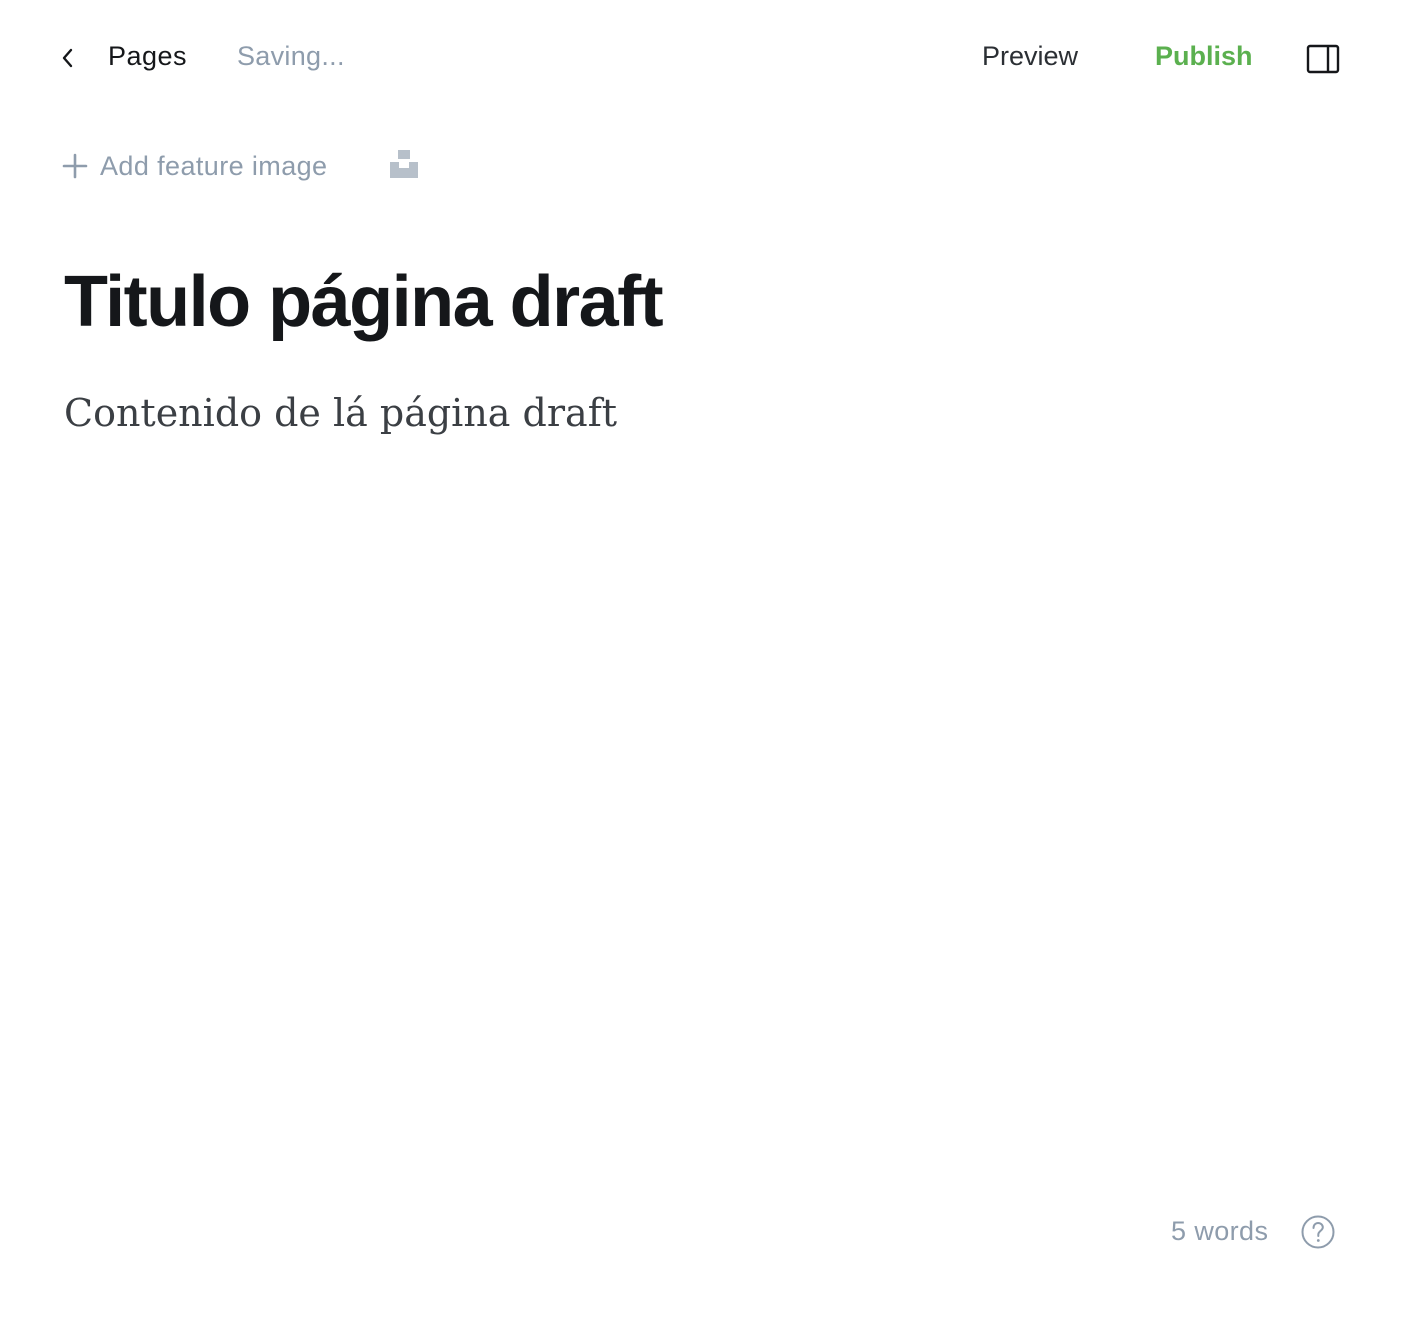 The width and height of the screenshot is (1418, 1326). I want to click on word-count: 5 words, so click(1220, 1231).